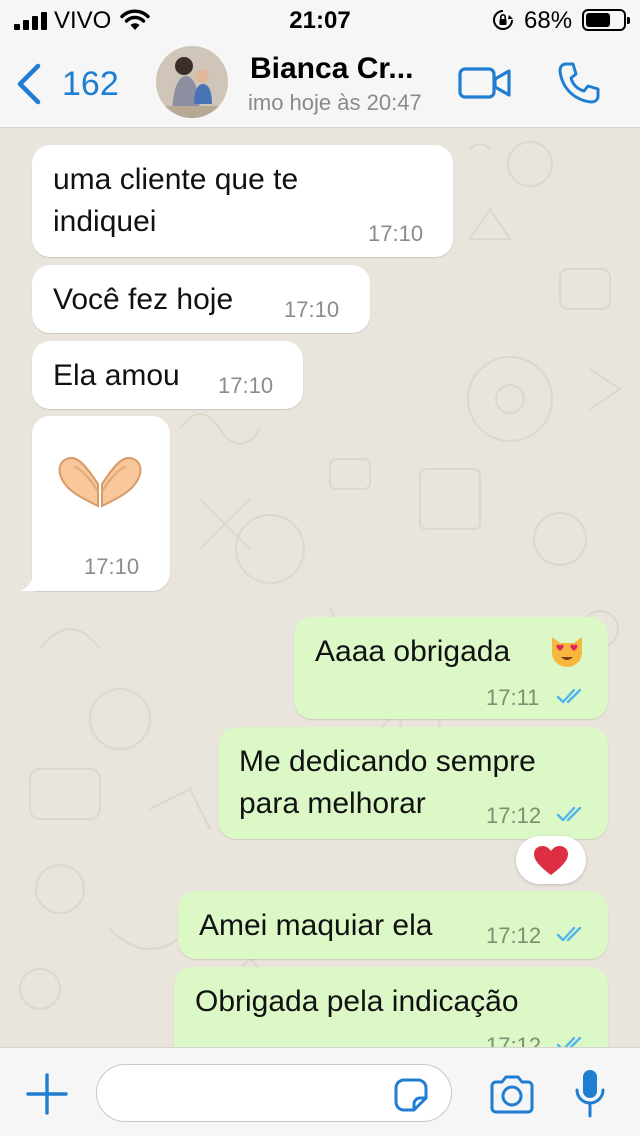 The height and width of the screenshot is (1136, 640). Describe the element at coordinates (411, 1095) in the screenshot. I see `sticker-icon` at that location.